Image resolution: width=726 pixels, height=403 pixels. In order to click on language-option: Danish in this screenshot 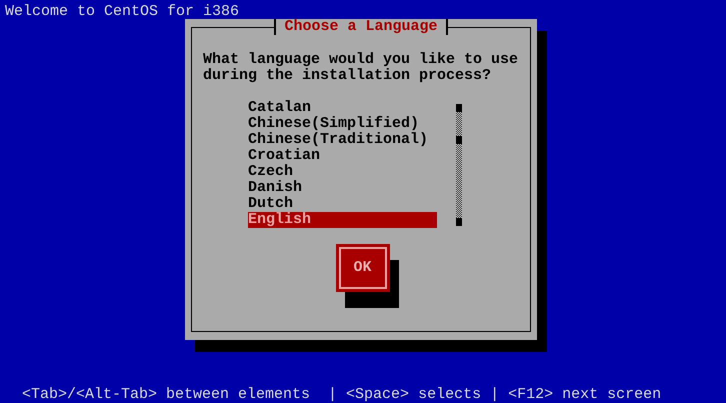, I will do `click(342, 188)`.